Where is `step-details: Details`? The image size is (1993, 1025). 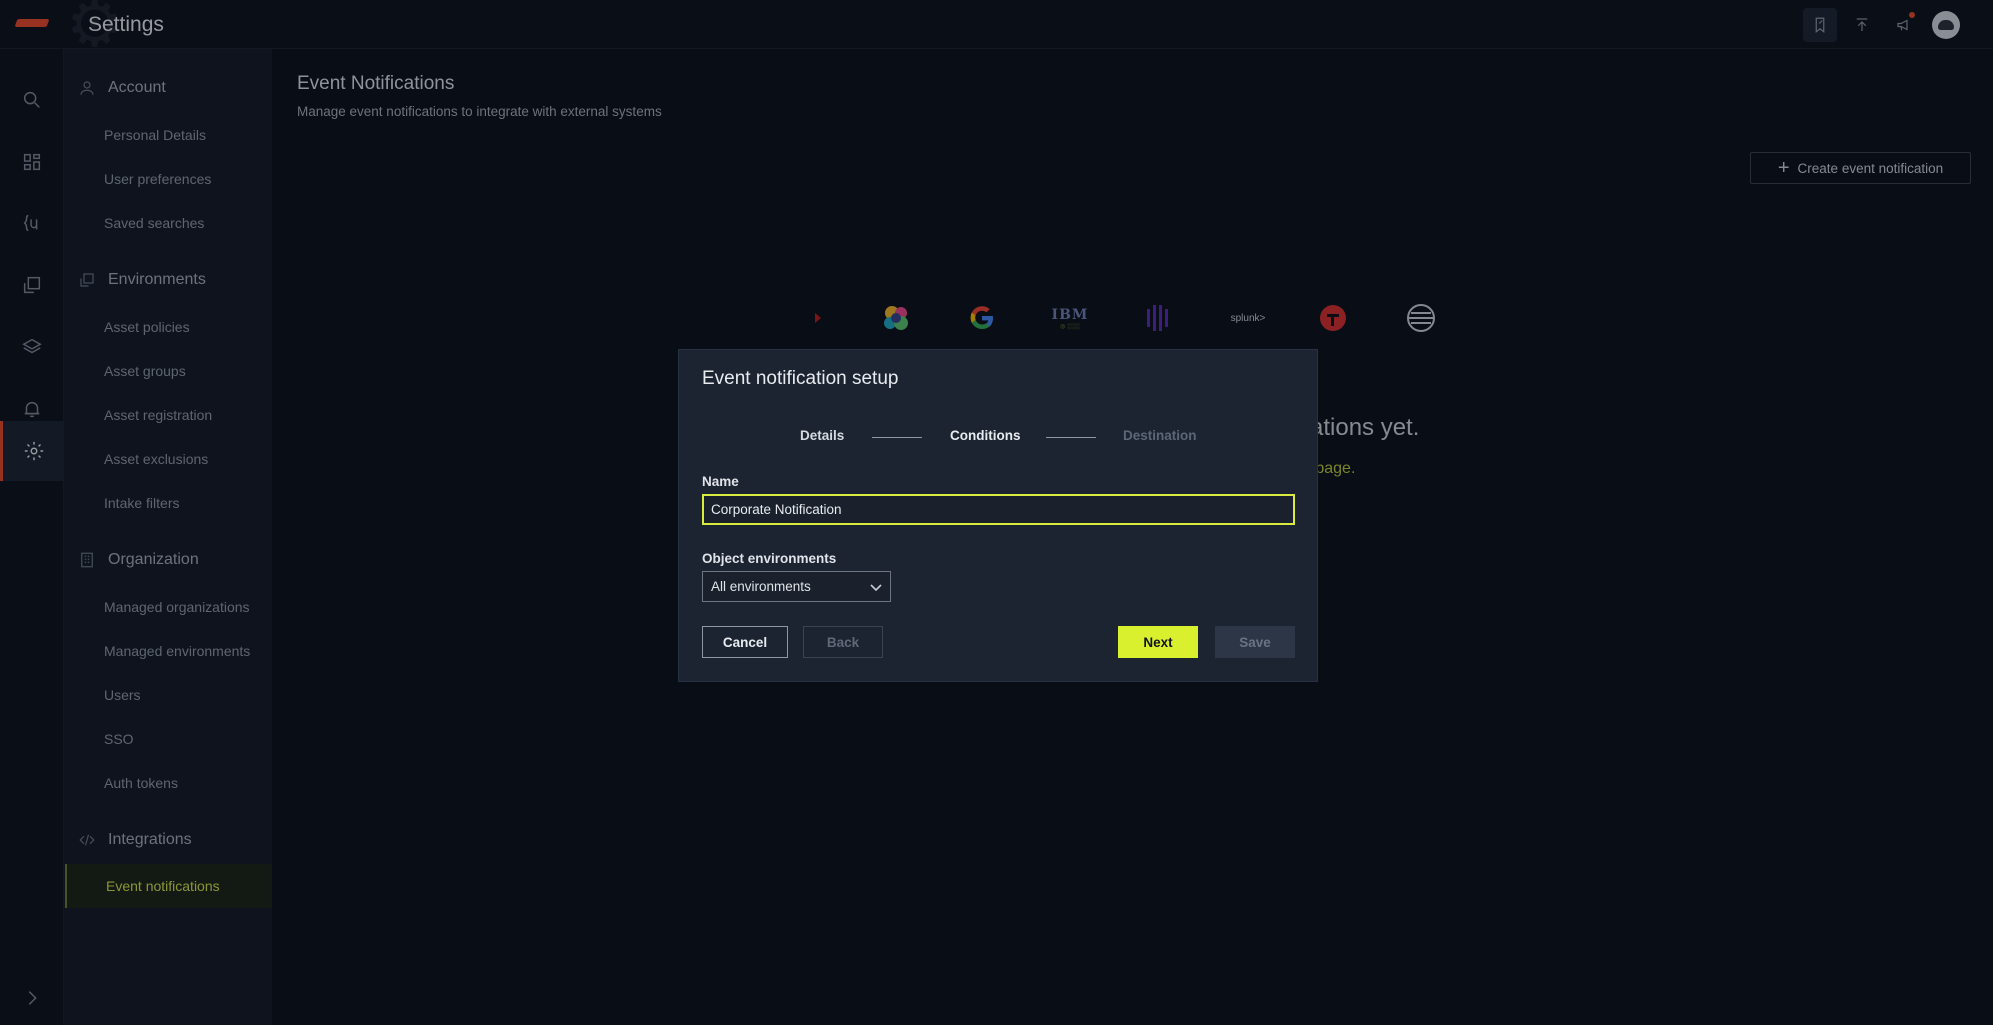
step-details: Details is located at coordinates (822, 435).